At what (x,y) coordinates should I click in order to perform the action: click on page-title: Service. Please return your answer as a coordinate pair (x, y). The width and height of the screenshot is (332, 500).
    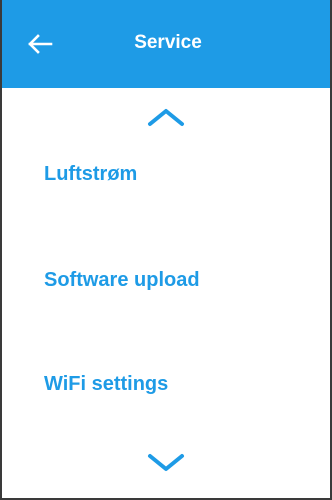
    Looking at the image, I should click on (168, 42).